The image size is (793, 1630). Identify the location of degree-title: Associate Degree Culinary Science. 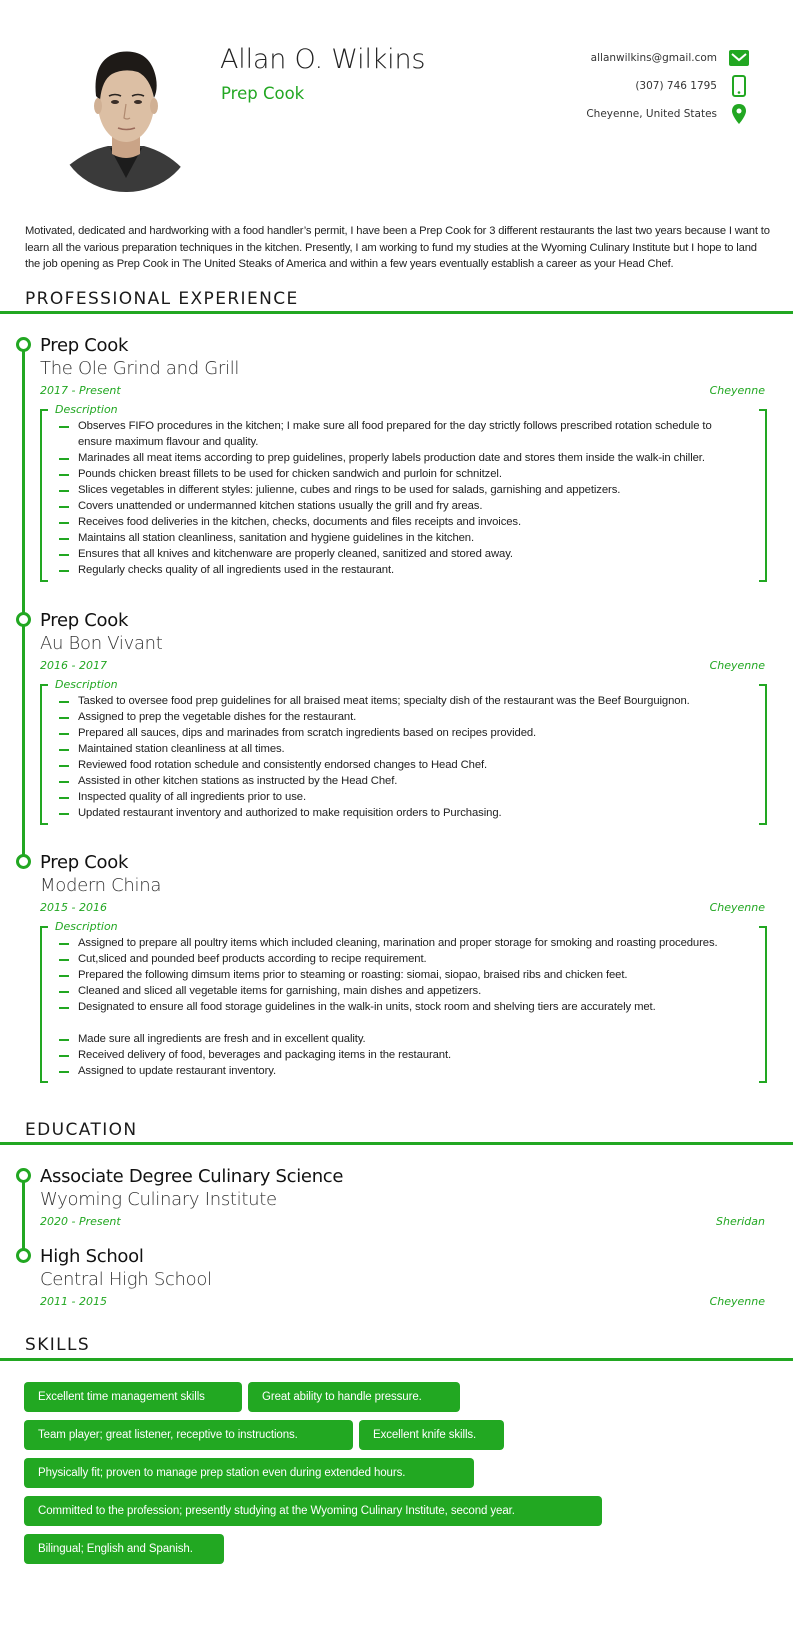
(192, 1176).